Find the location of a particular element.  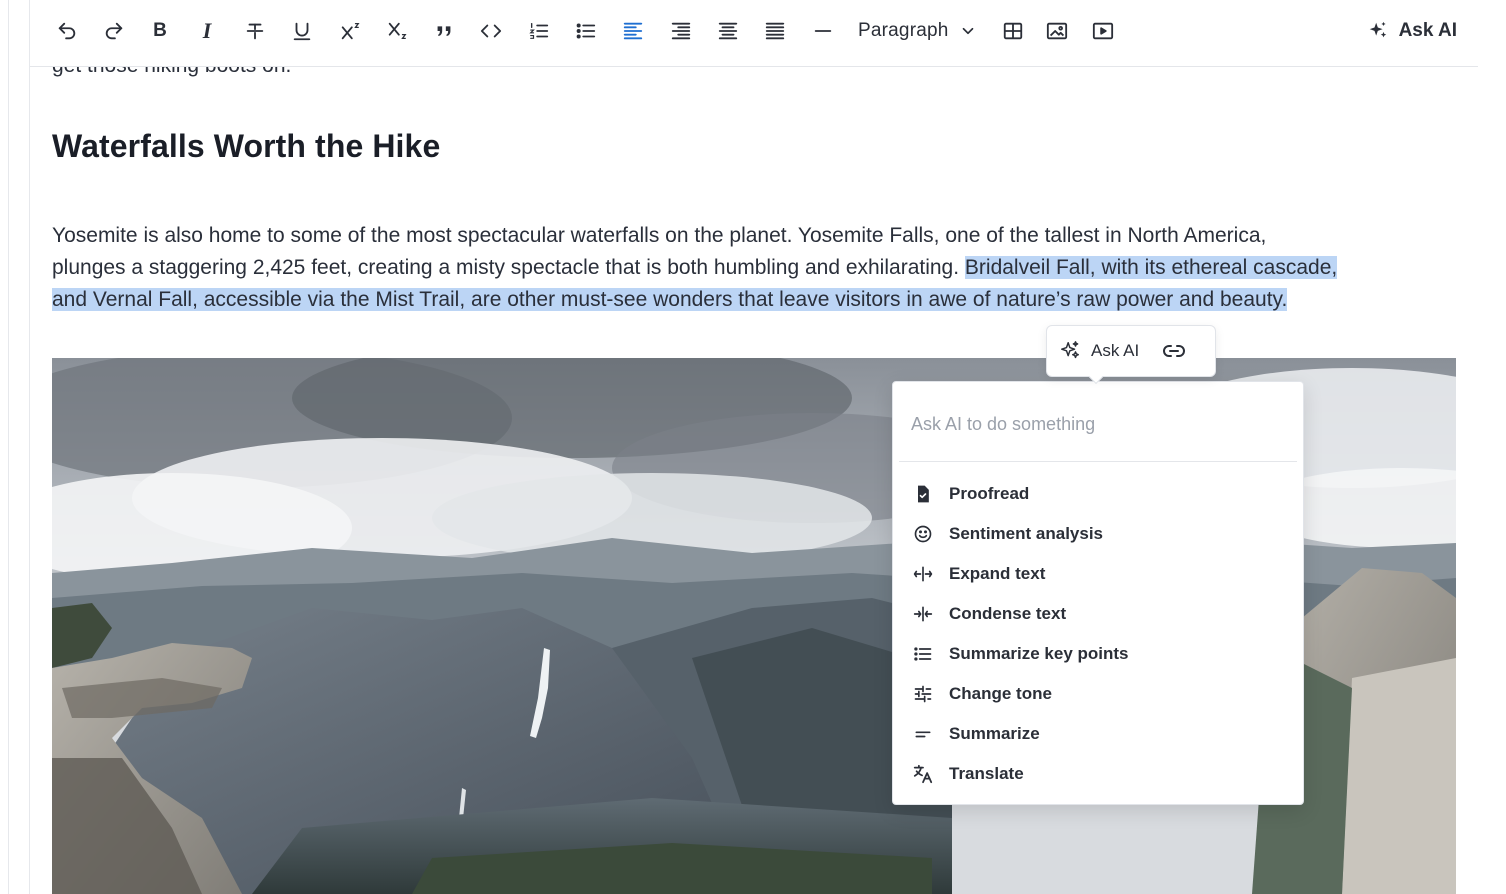

link-button is located at coordinates (1174, 351).